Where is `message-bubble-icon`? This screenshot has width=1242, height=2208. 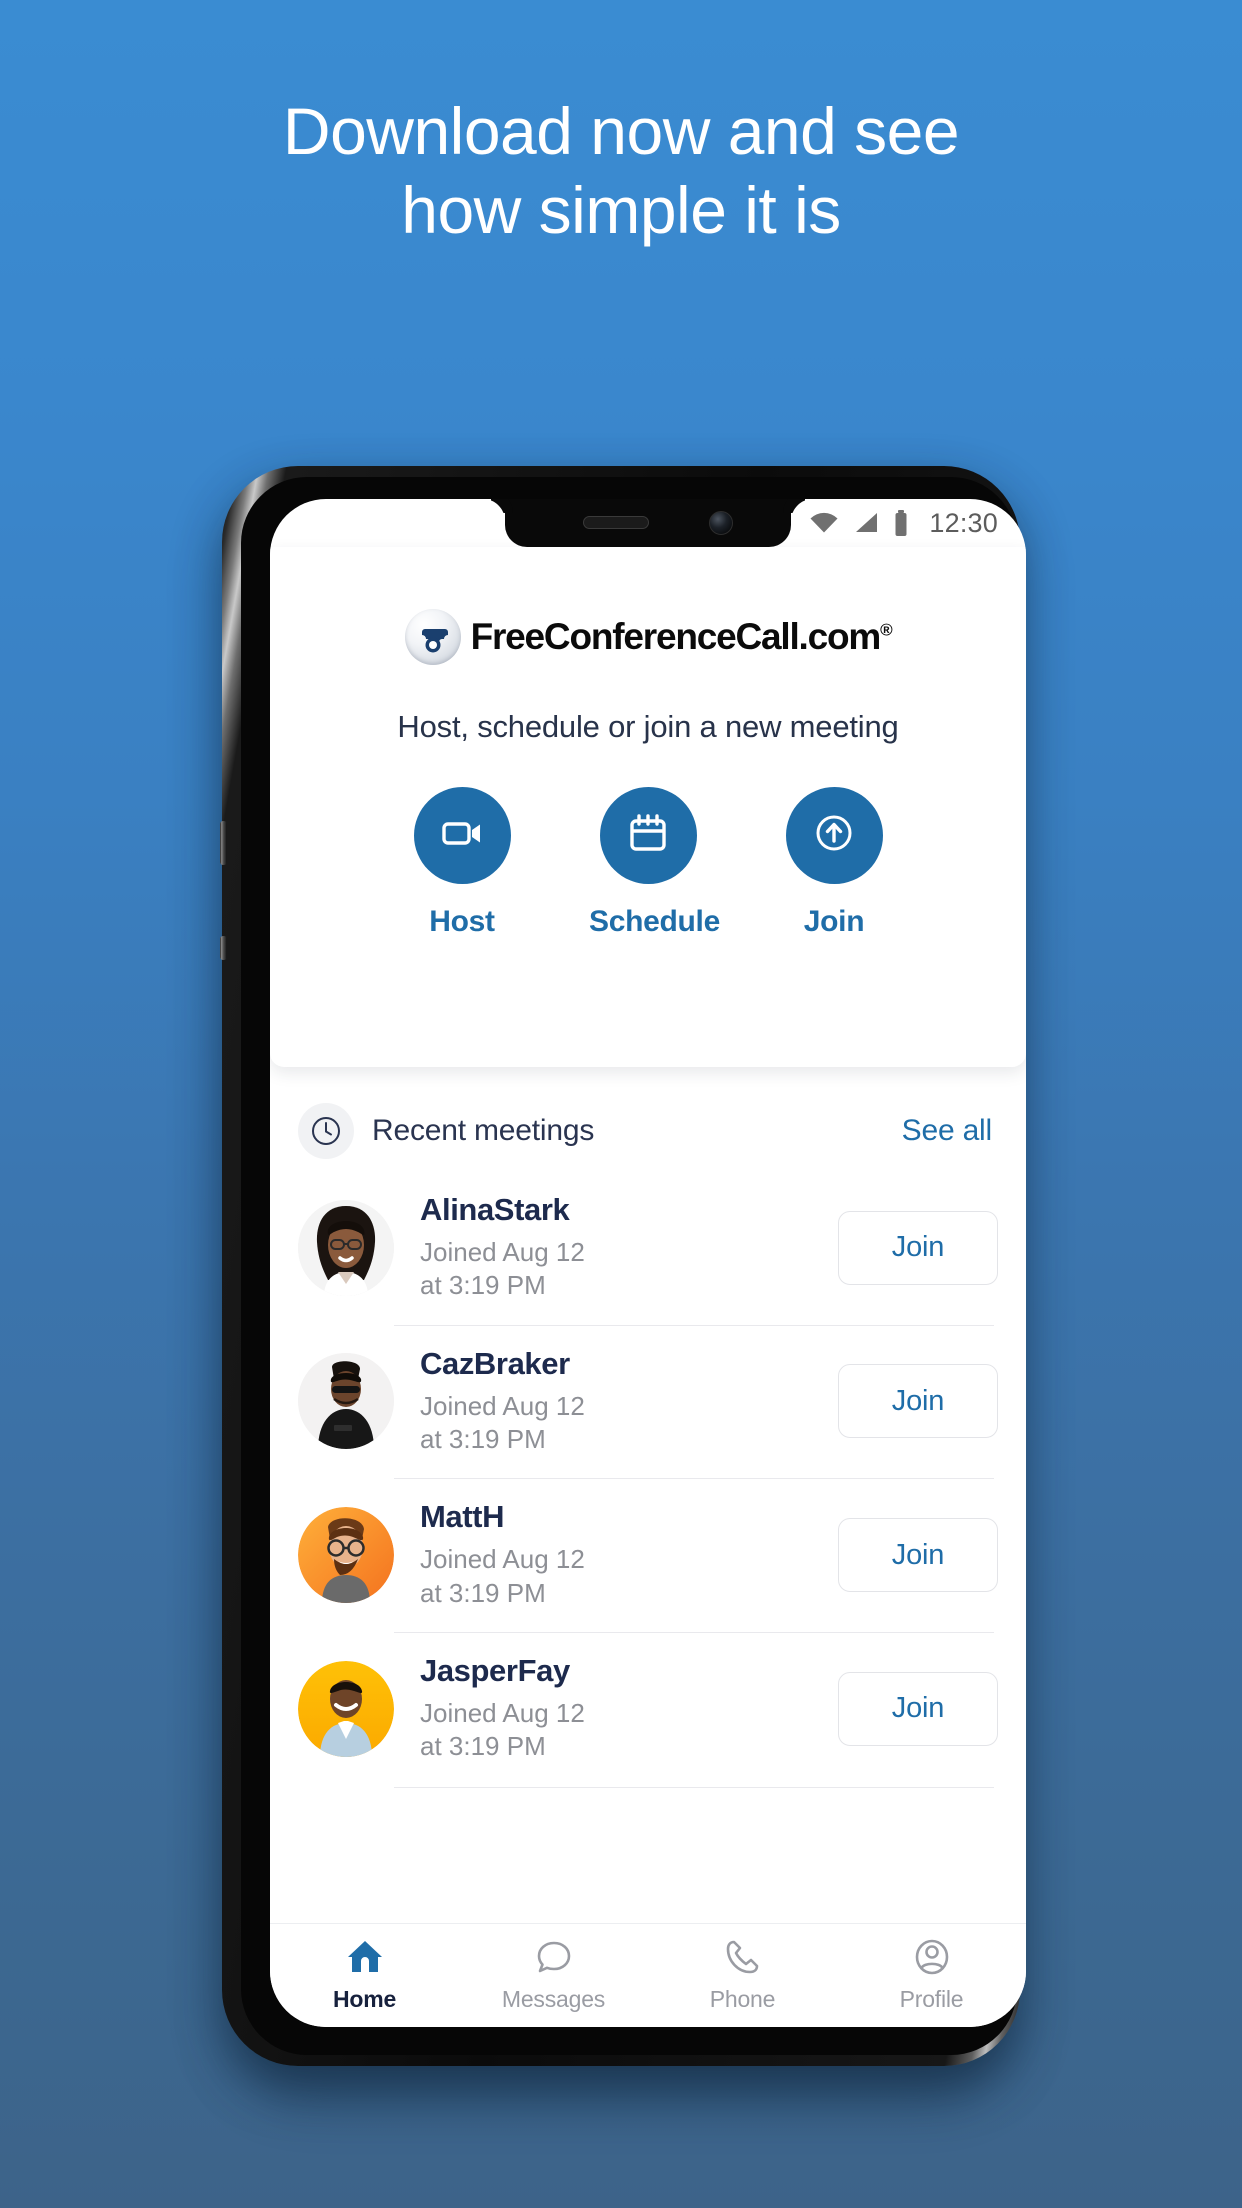
message-bubble-icon is located at coordinates (554, 1959).